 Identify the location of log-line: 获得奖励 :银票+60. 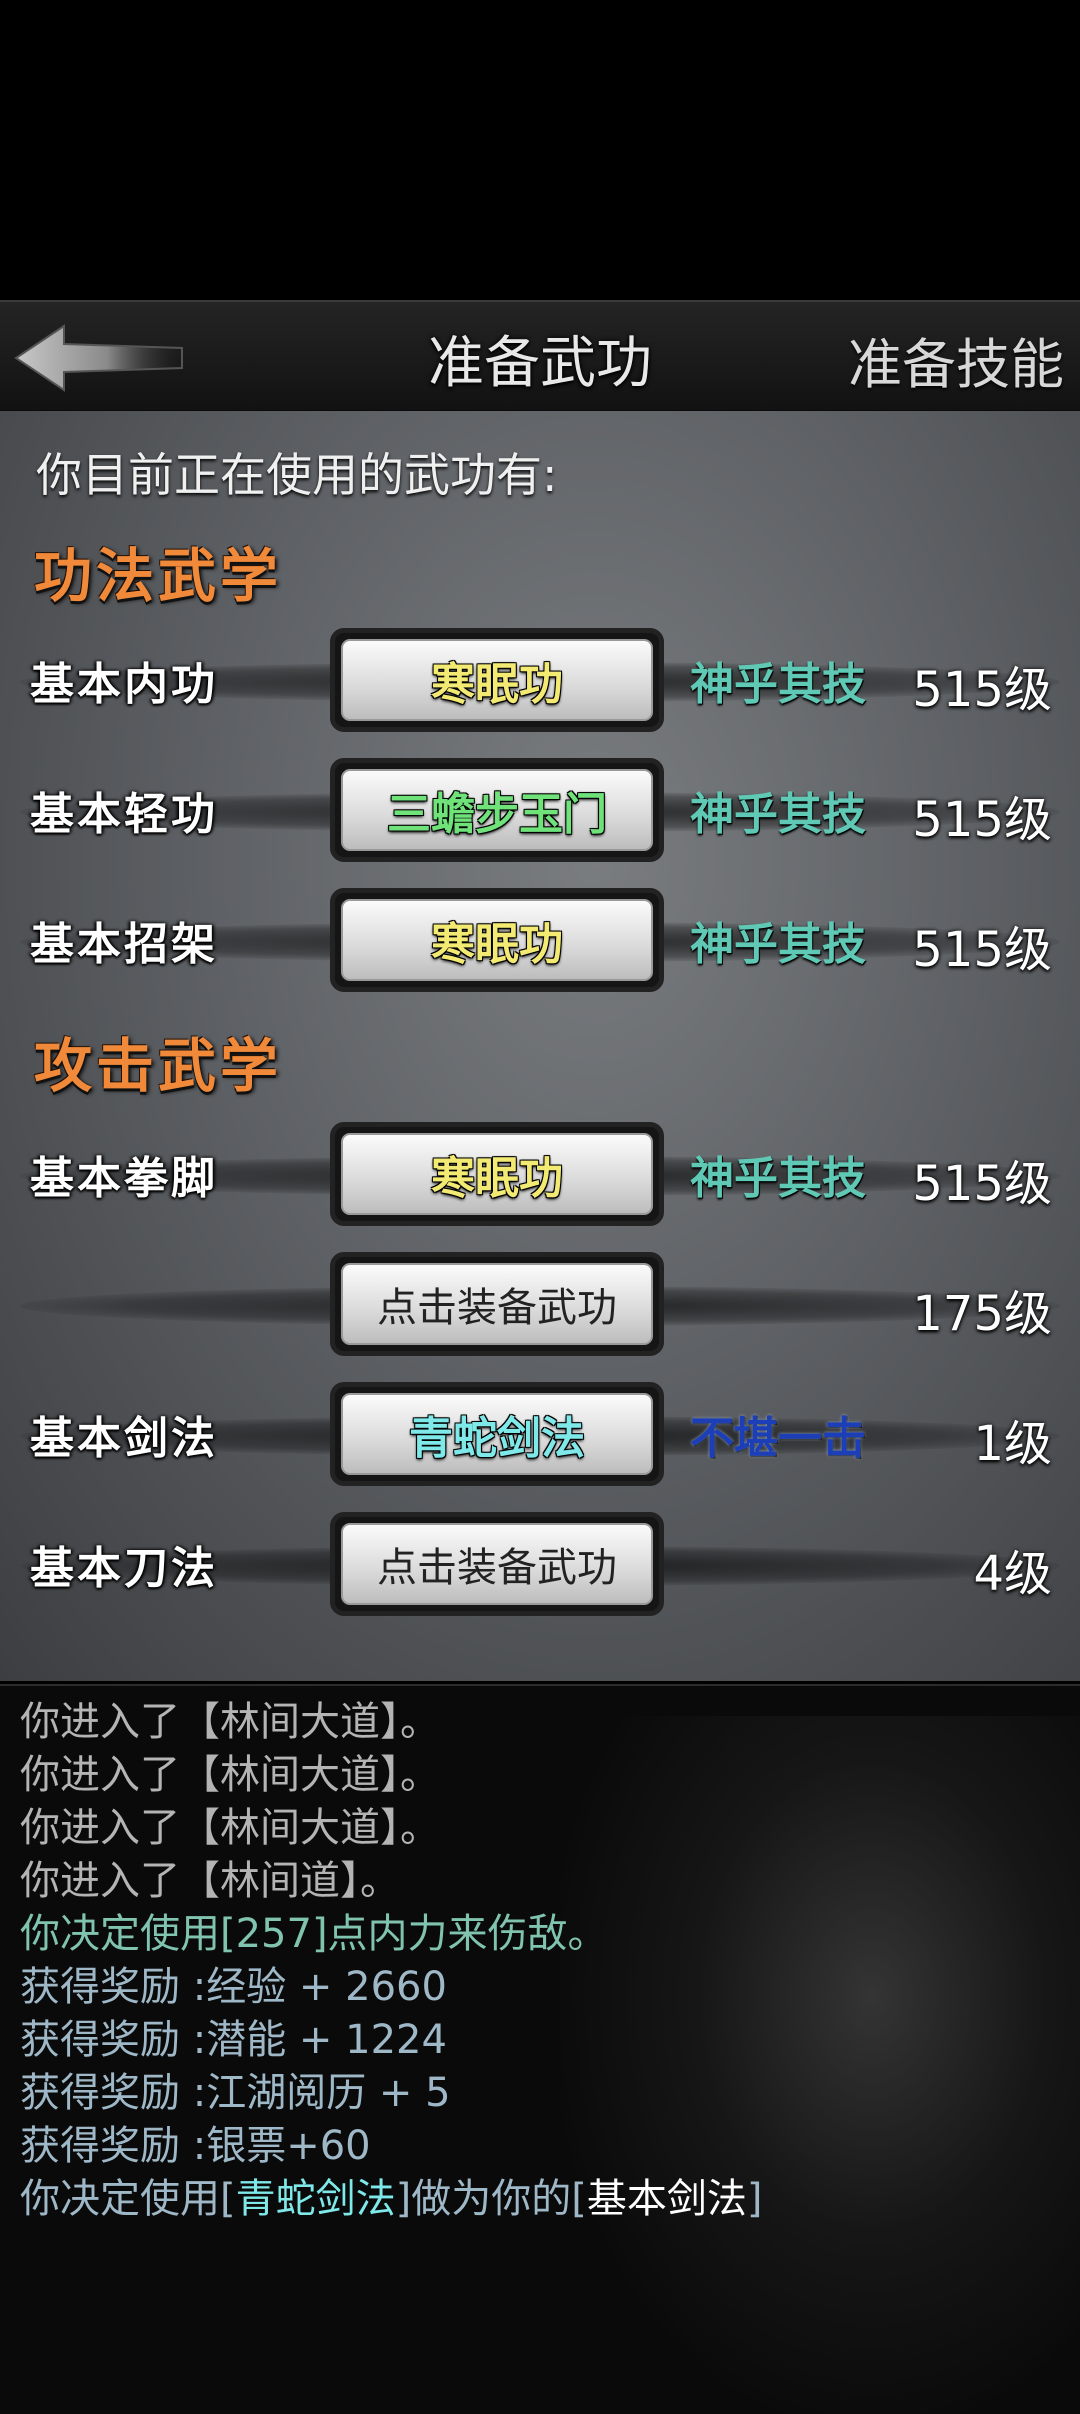
(195, 2146).